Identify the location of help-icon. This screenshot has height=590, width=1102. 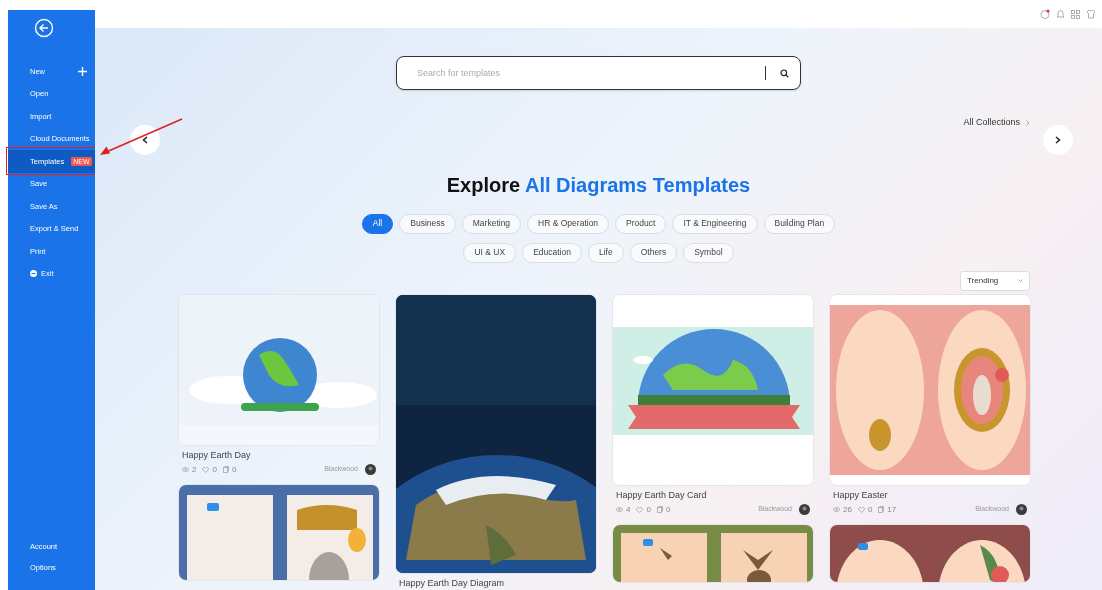
(1045, 14).